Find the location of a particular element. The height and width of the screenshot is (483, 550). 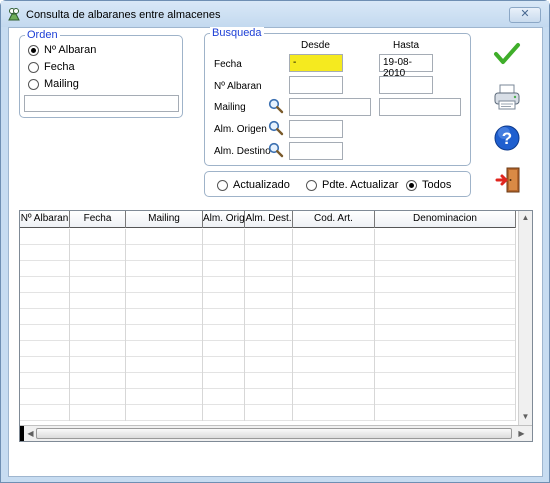

radio-mailing is located at coordinates (33, 84).